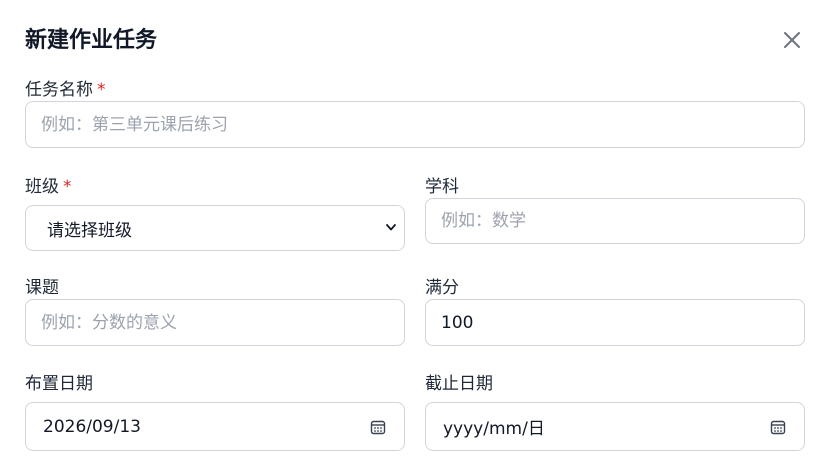 This screenshot has width=820, height=461. Describe the element at coordinates (92, 426) in the screenshot. I see `assign-date-value: 2026/09/13` at that location.